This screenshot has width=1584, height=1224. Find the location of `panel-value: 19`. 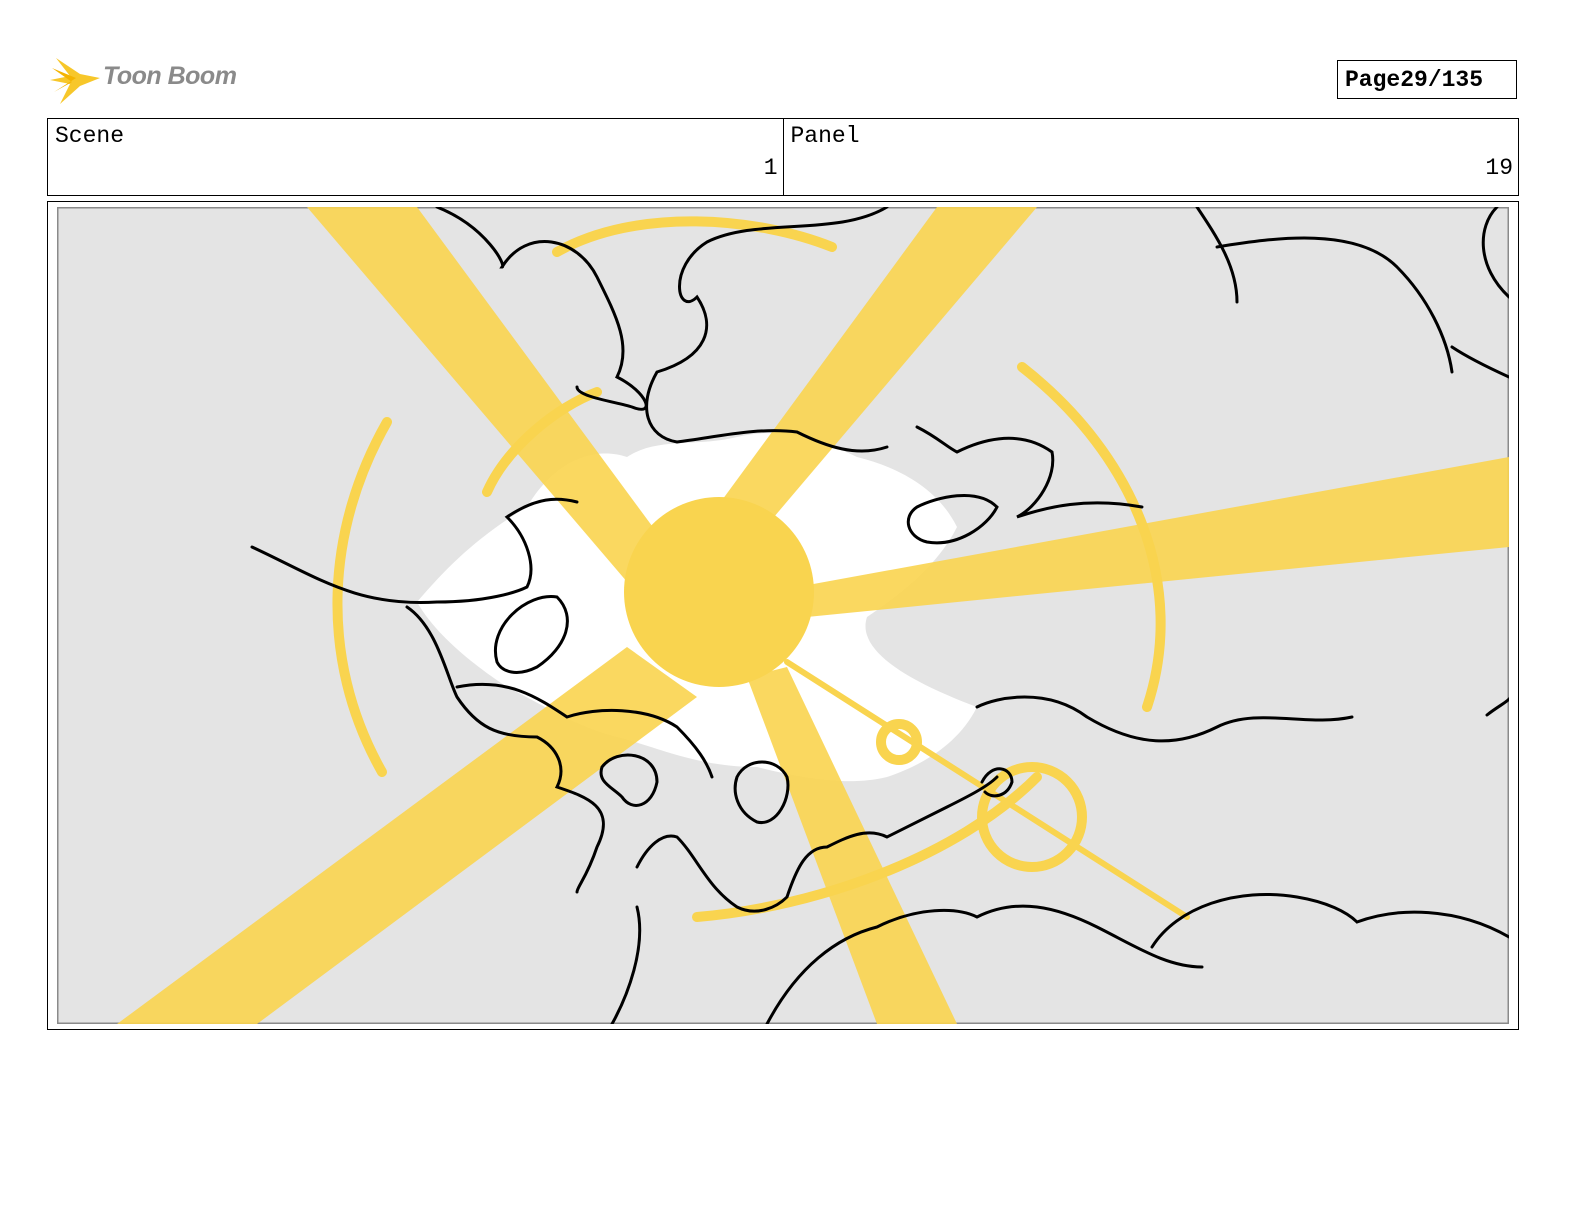

panel-value: 19 is located at coordinates (1499, 168).